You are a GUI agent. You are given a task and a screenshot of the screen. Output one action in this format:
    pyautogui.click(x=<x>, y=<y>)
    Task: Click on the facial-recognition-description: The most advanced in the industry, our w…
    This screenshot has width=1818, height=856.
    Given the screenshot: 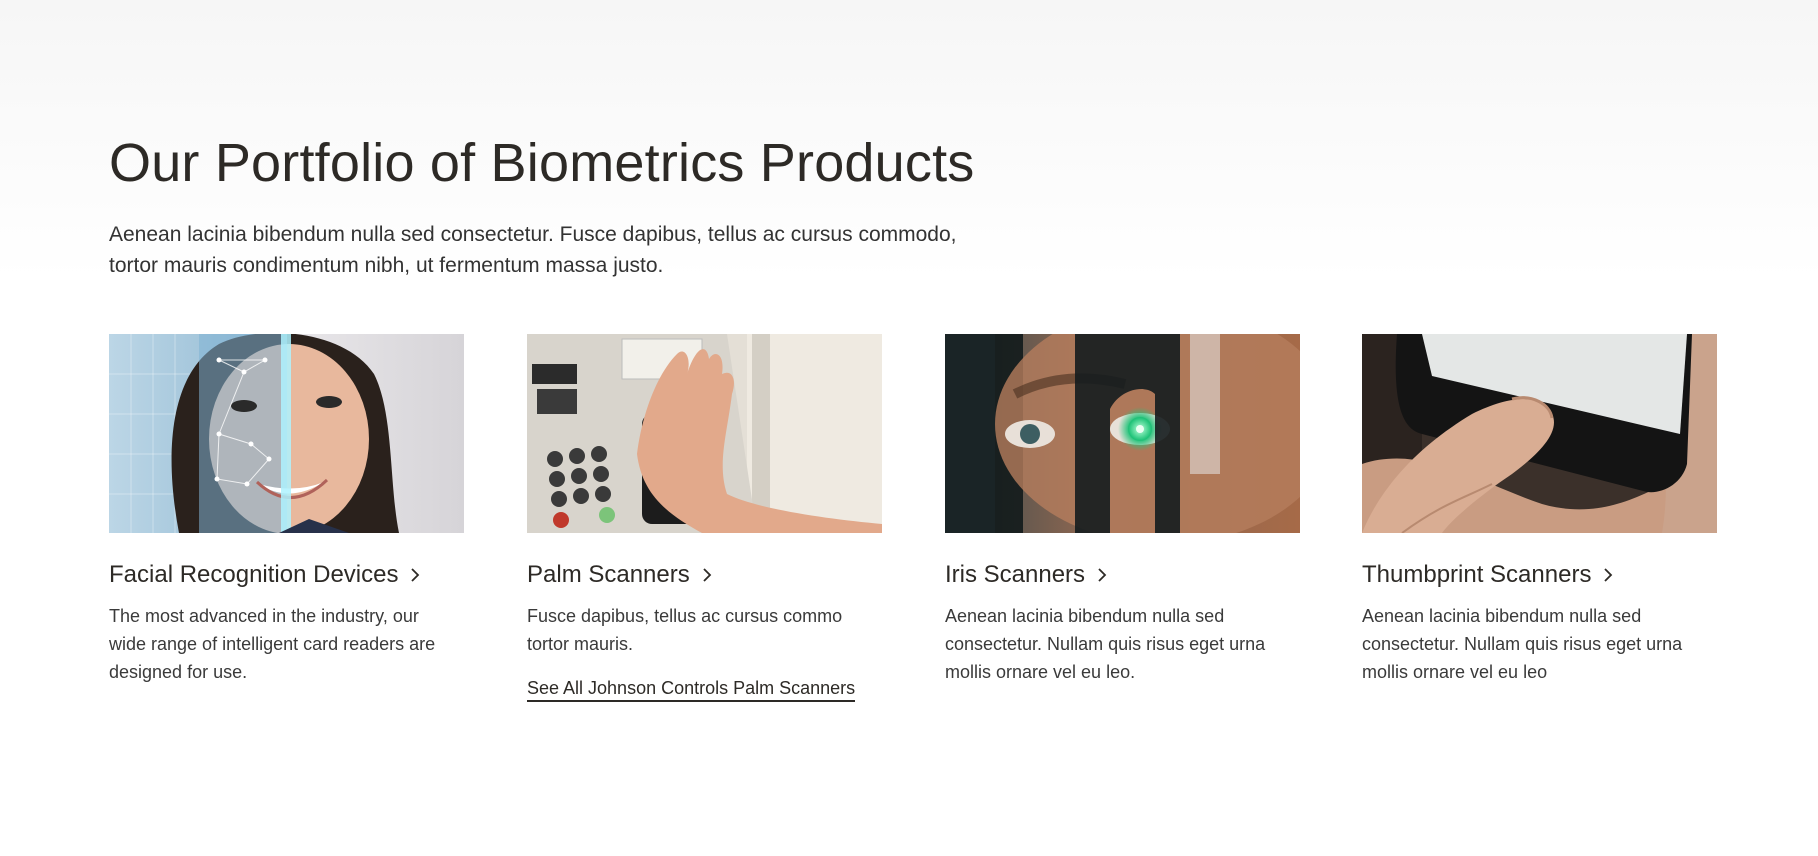 What is the action you would take?
    pyautogui.click(x=272, y=644)
    